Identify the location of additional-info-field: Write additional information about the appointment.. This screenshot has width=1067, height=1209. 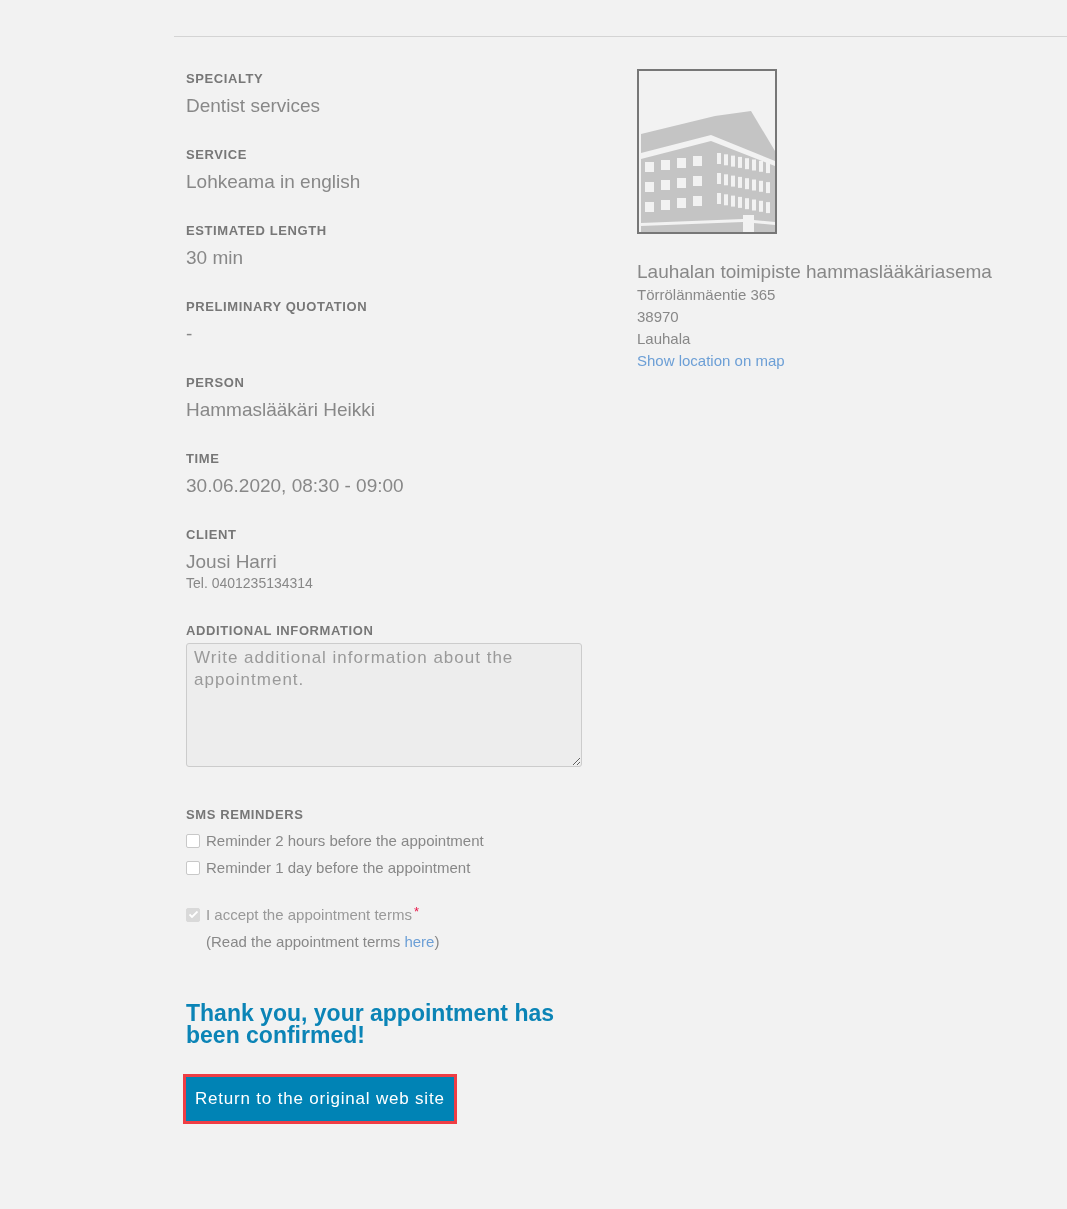
(384, 705).